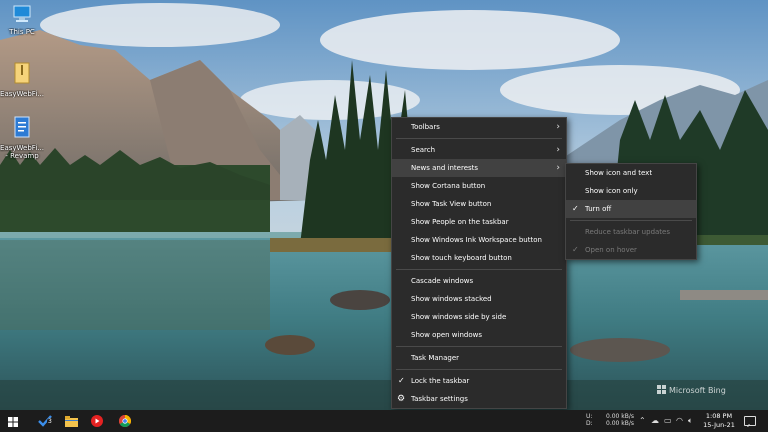 This screenshot has width=768, height=432. I want to click on menu-item-label: Show icon and text, so click(619, 173).